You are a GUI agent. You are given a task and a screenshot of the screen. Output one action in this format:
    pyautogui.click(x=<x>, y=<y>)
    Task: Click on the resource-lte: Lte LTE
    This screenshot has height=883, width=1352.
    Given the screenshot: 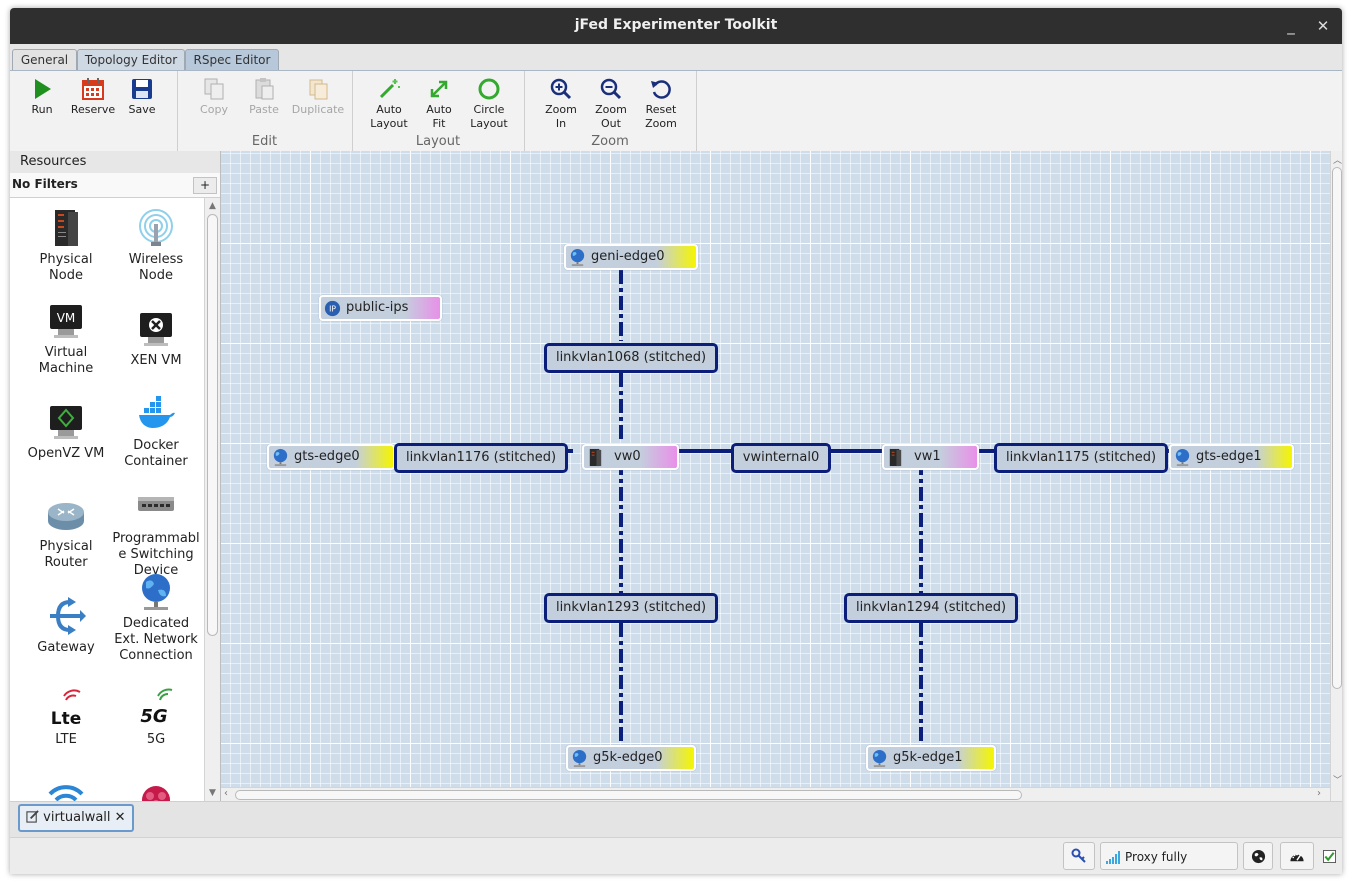 What is the action you would take?
    pyautogui.click(x=66, y=718)
    